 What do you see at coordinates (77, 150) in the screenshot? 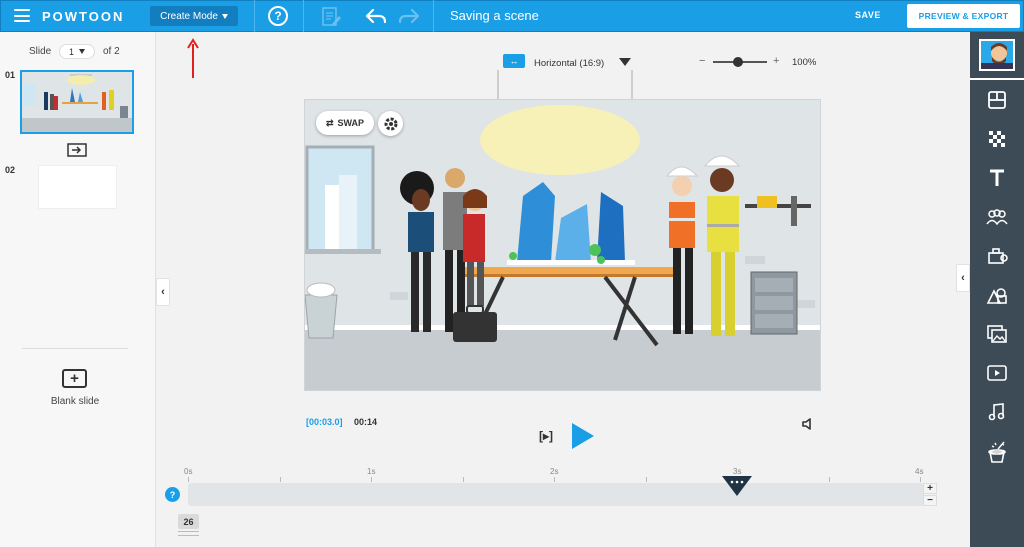
I see `transition-icon` at bounding box center [77, 150].